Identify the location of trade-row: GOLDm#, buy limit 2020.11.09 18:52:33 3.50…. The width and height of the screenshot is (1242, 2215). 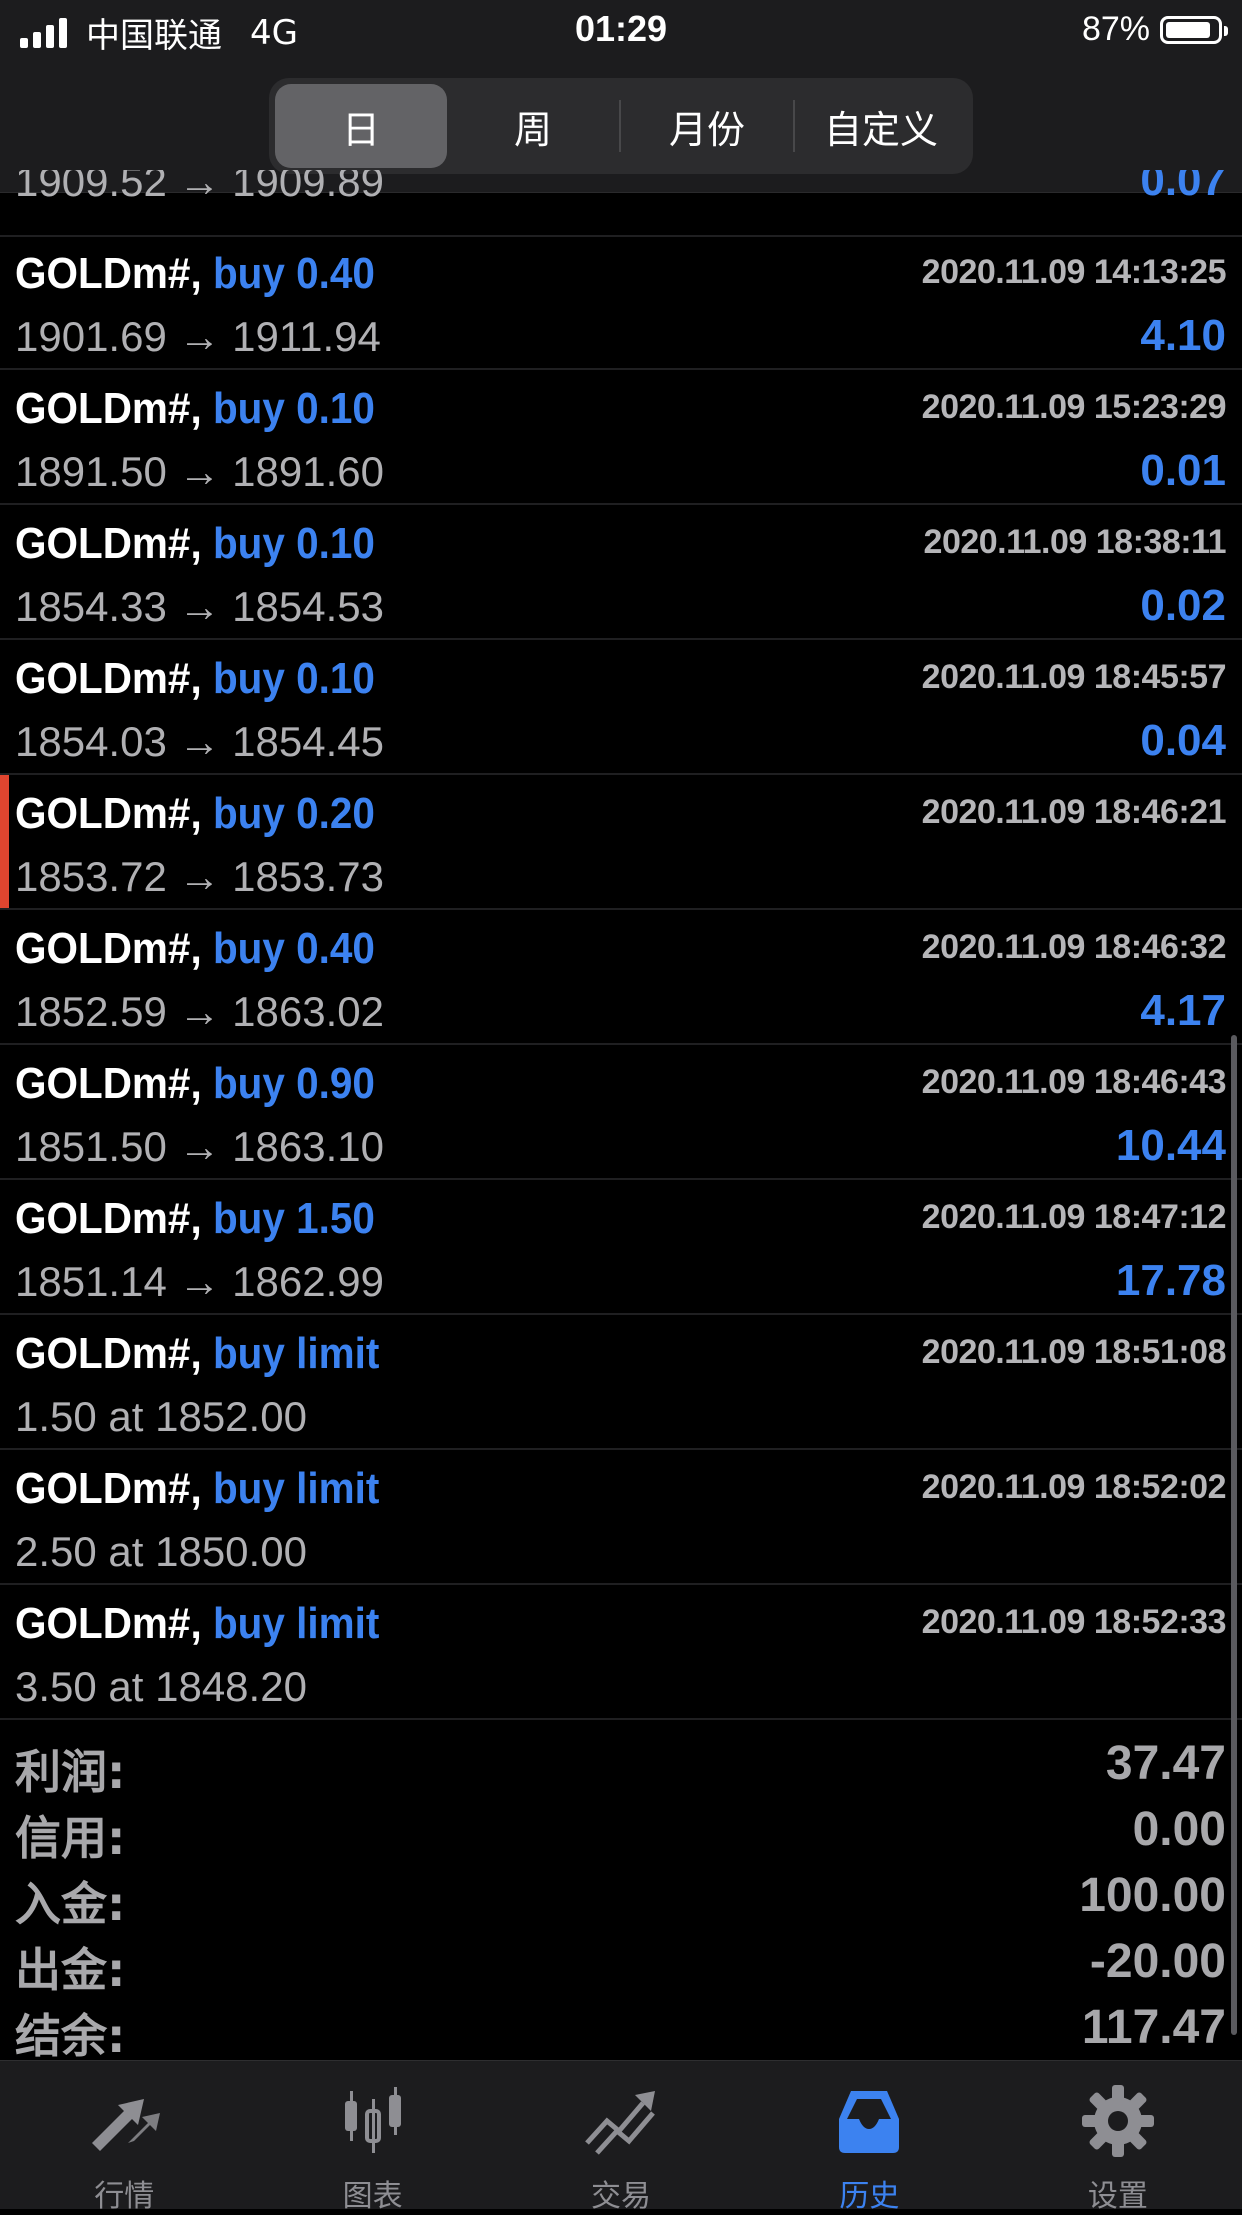
(621, 1652).